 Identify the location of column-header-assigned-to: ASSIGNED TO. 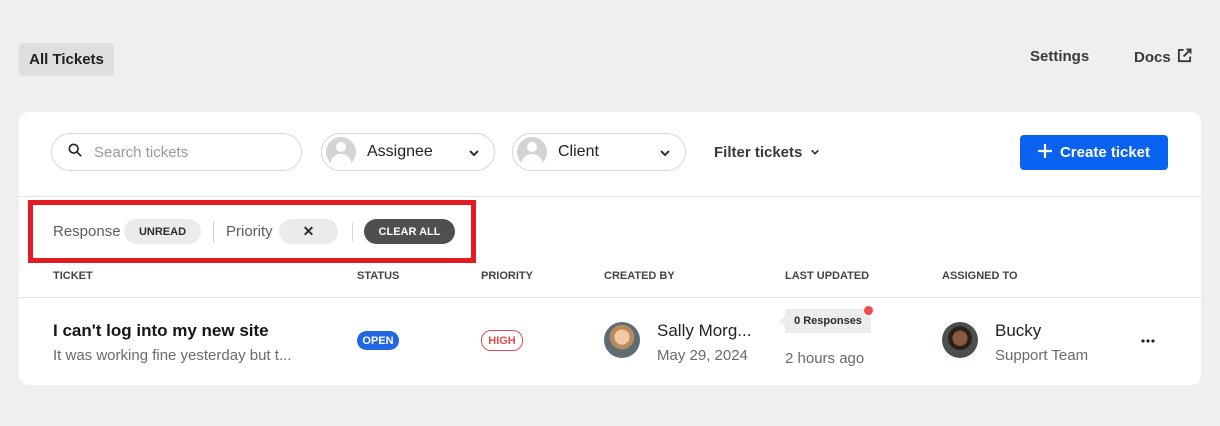
(980, 276).